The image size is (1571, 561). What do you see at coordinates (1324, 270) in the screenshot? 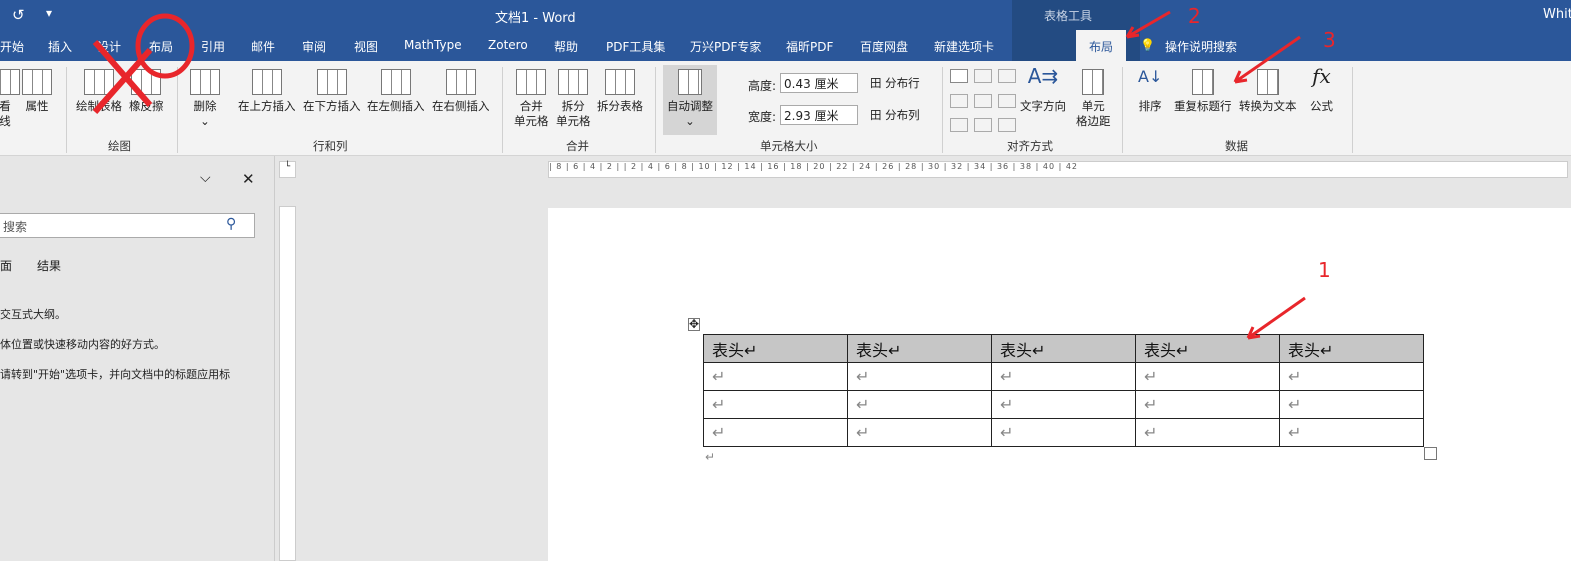
I see `annotation-number-1: 1` at bounding box center [1324, 270].